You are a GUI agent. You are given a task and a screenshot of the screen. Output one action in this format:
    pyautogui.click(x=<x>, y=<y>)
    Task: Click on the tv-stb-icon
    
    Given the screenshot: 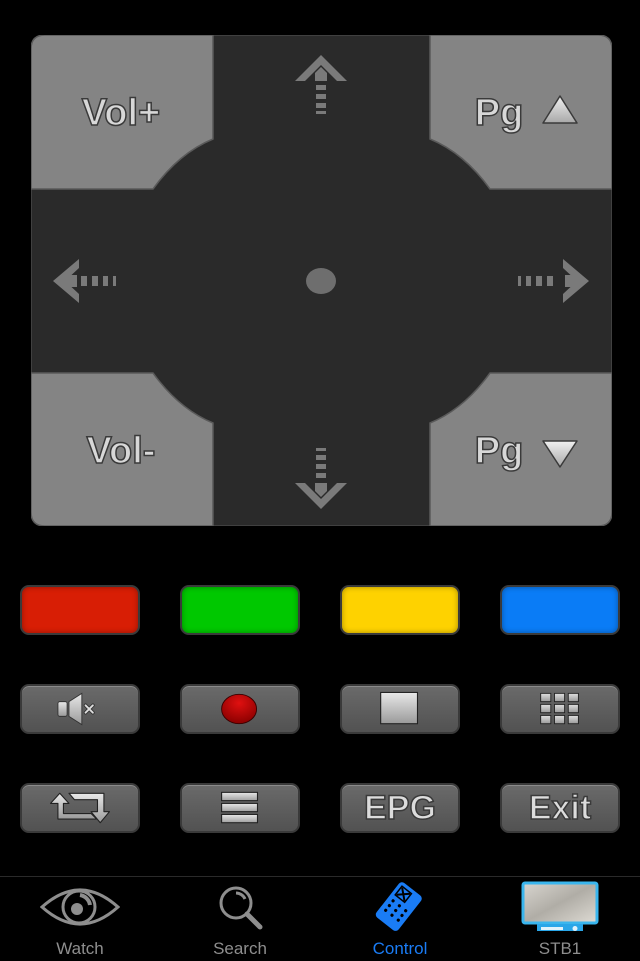 What is the action you would take?
    pyautogui.click(x=560, y=906)
    